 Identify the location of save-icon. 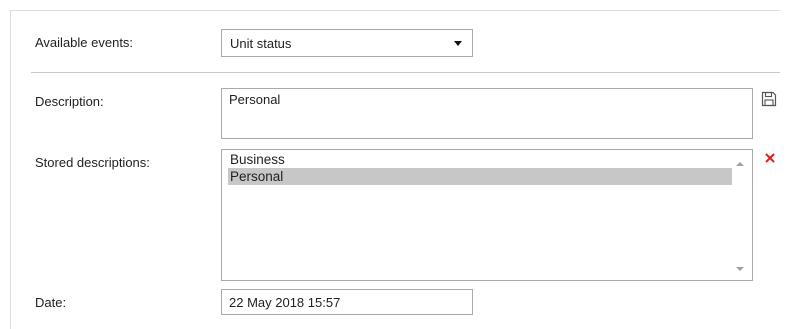
(769, 99).